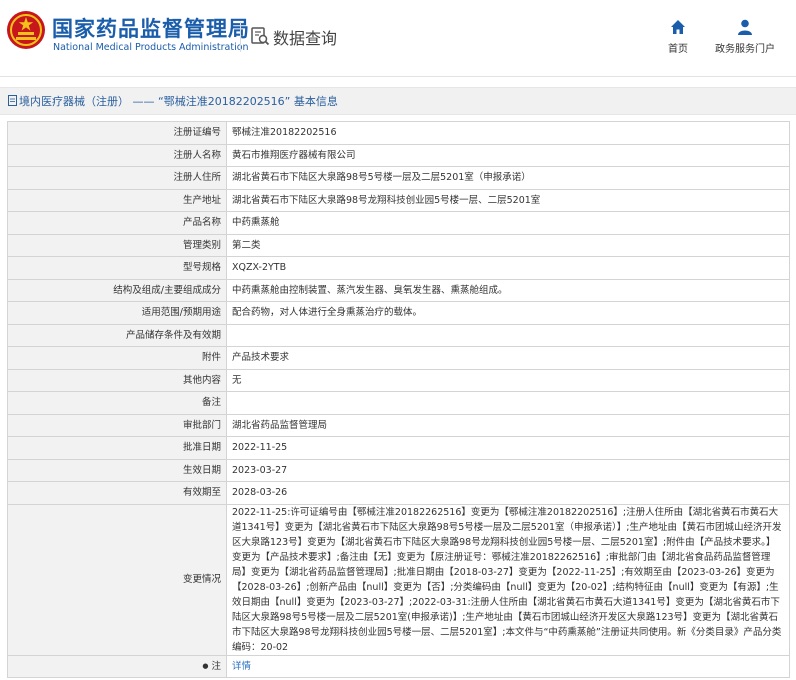 This screenshot has height=680, width=796. Describe the element at coordinates (117, 403) in the screenshot. I see `row-label: 备注` at that location.